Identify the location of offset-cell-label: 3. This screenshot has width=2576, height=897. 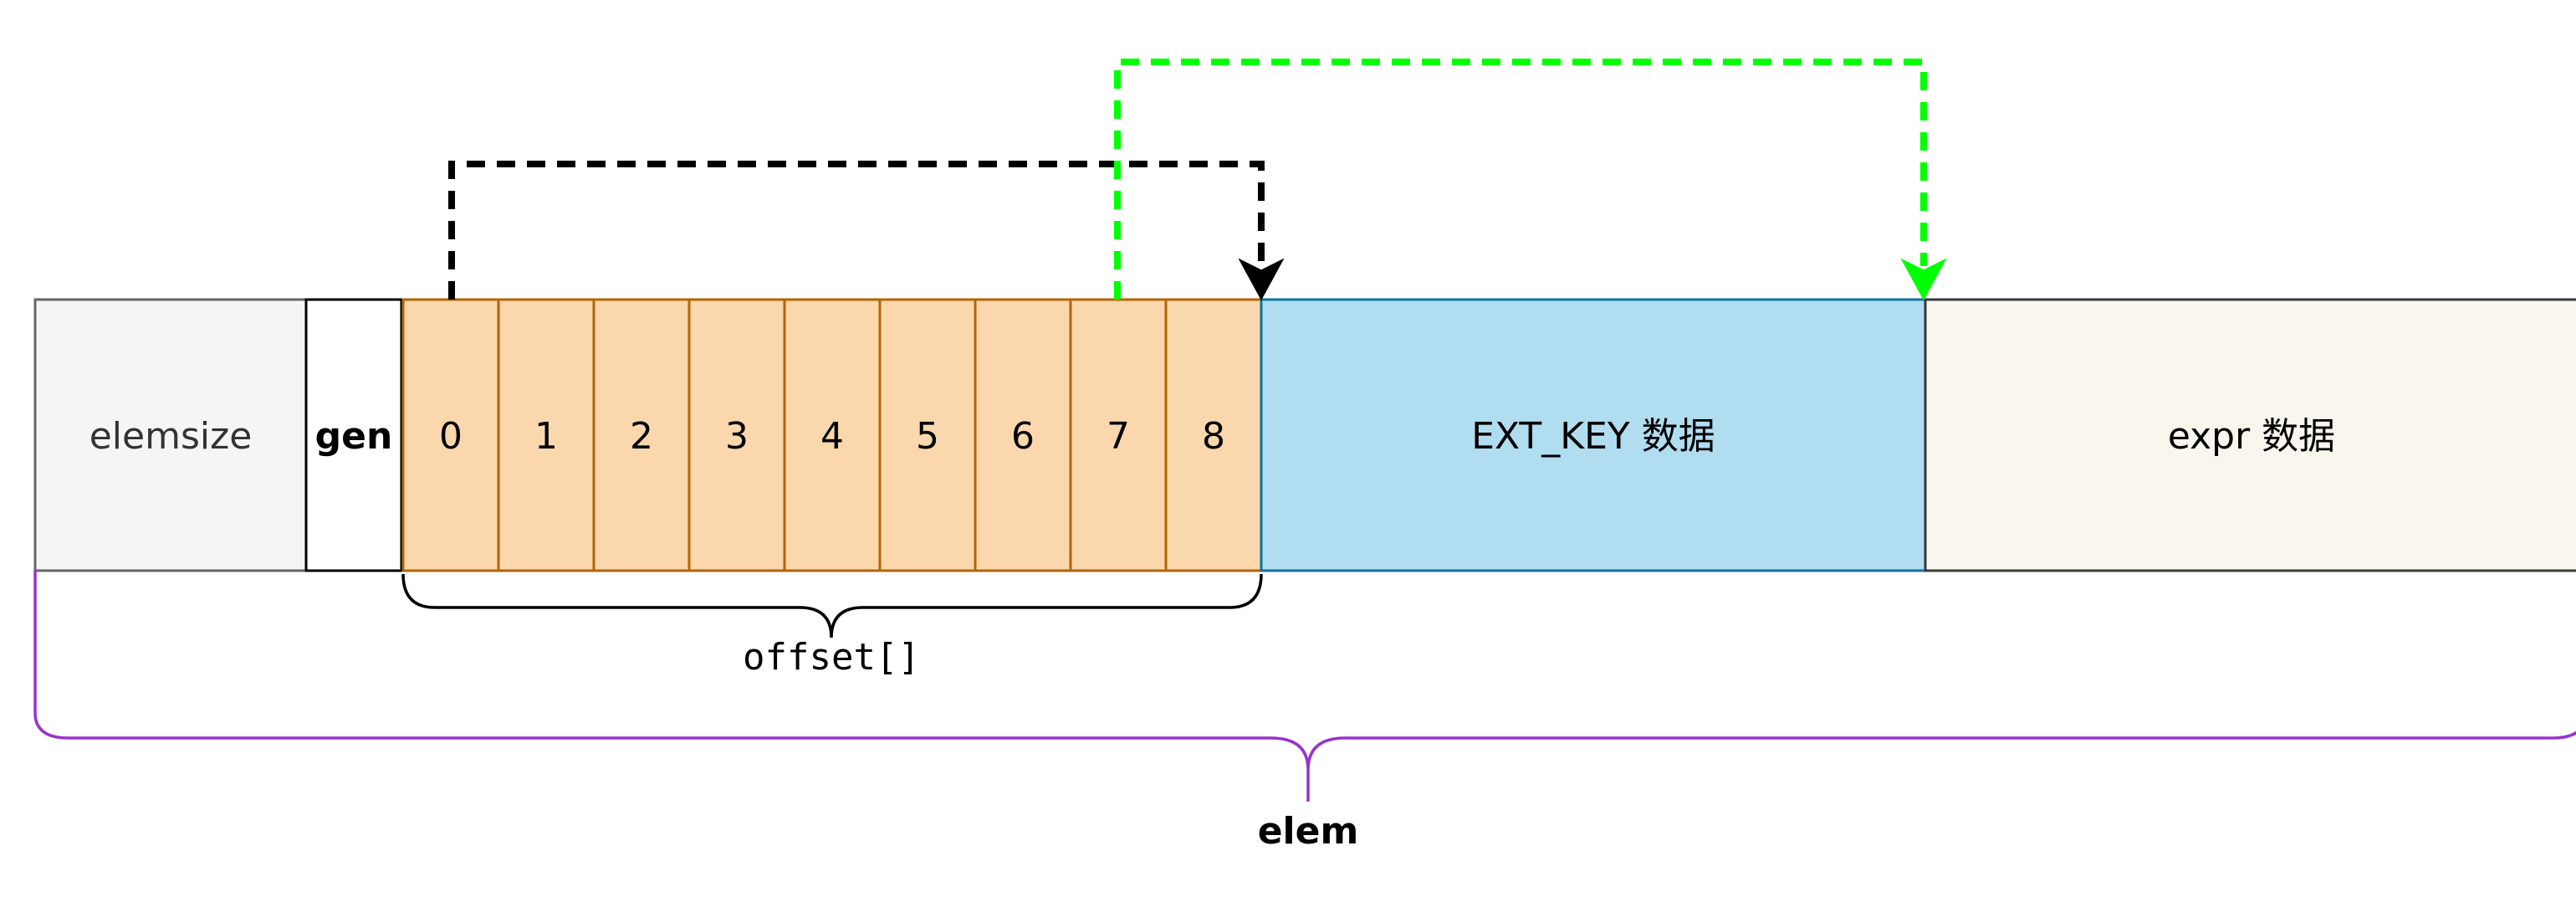
(737, 436).